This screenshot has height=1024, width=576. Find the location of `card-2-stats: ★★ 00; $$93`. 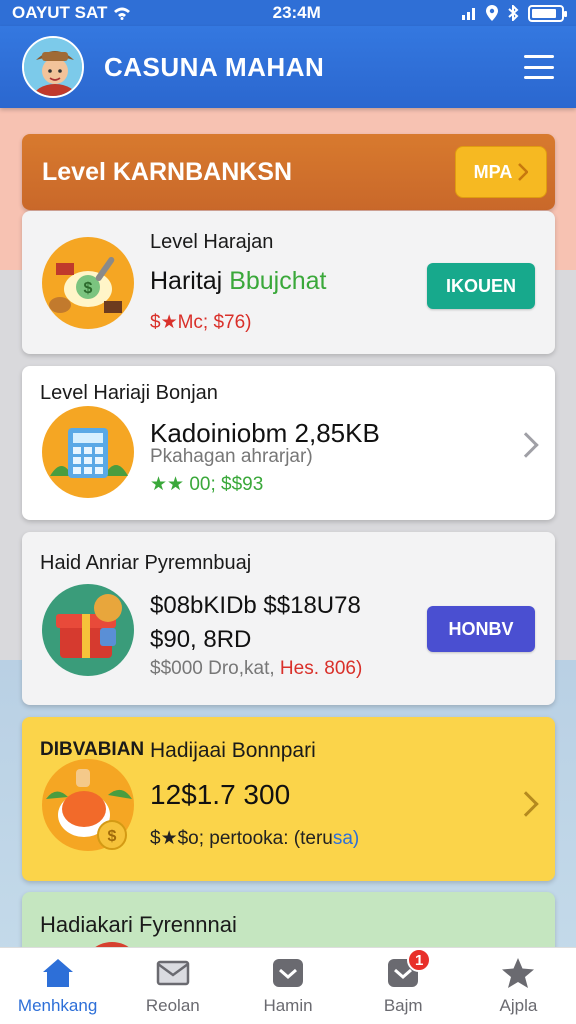

card-2-stats: ★★ 00; $$93 is located at coordinates (207, 484).